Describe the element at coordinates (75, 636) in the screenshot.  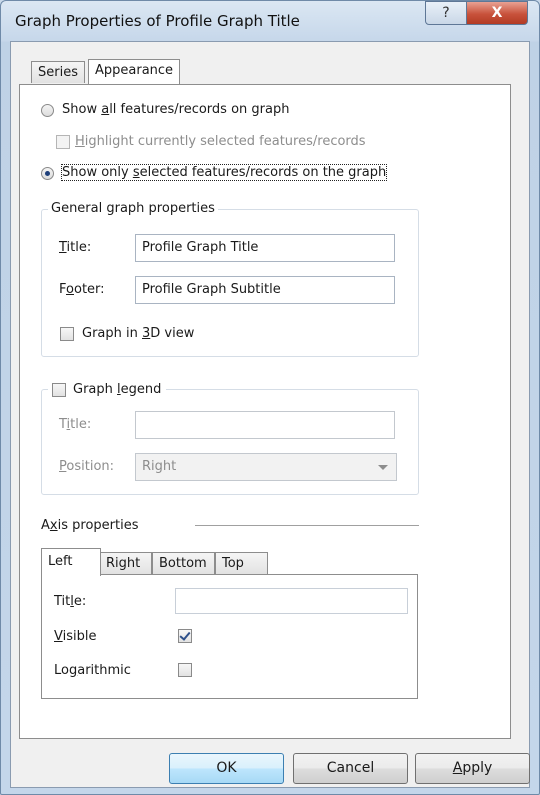
I see `axis-visible-label: Visible` at that location.